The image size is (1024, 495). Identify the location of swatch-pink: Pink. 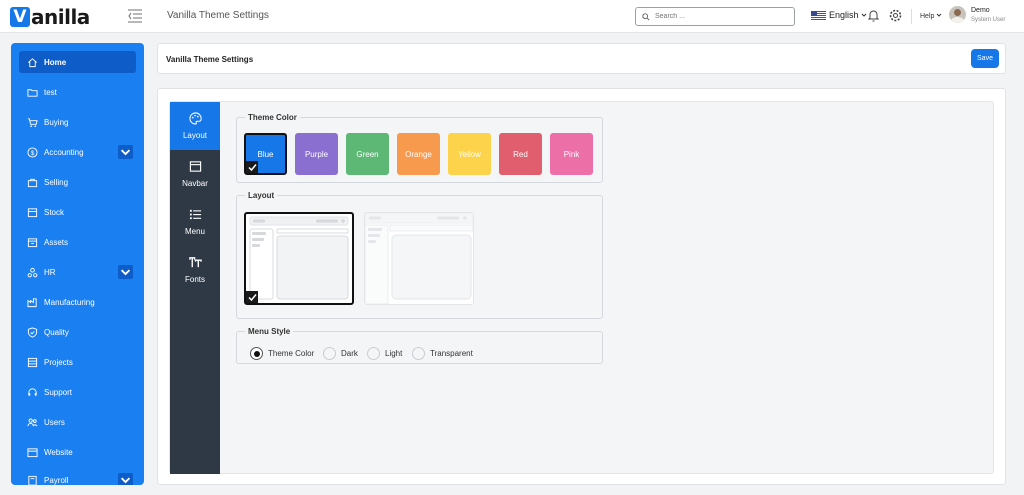
(571, 154).